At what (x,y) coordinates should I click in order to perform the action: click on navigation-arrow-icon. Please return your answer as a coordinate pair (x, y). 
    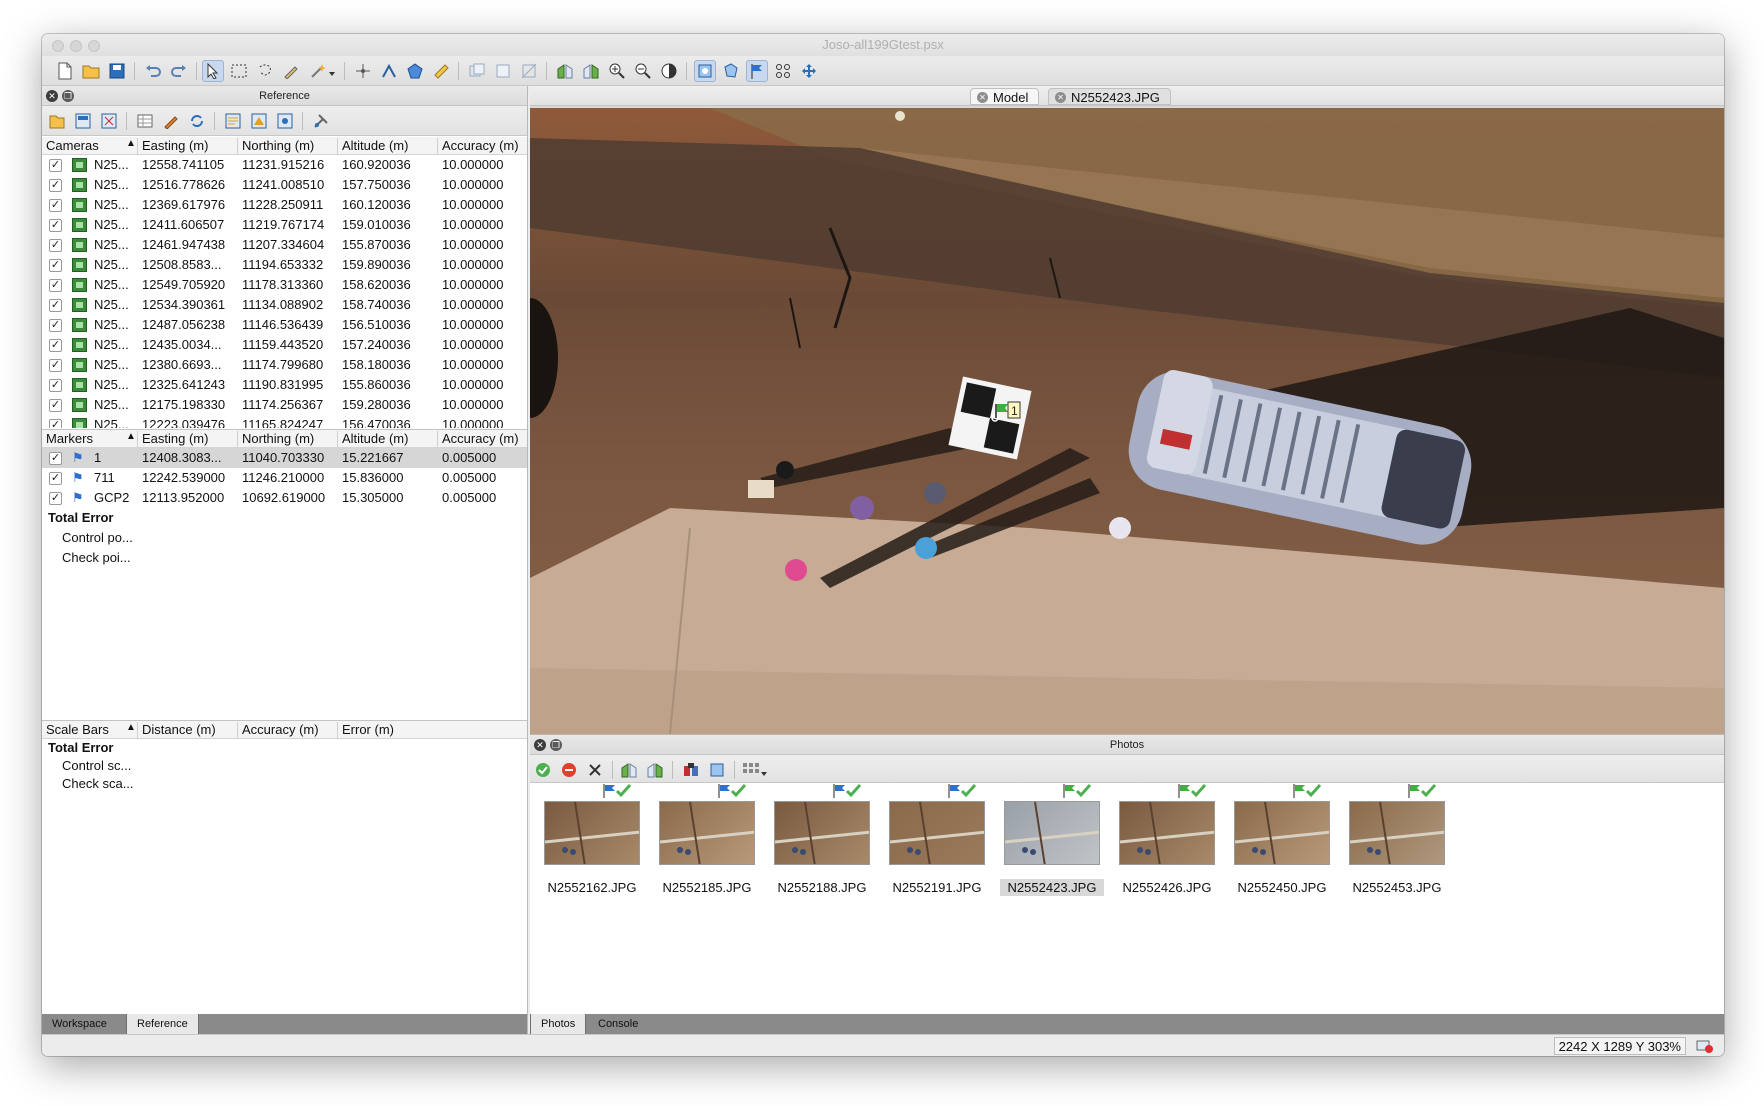
    Looking at the image, I should click on (213, 71).